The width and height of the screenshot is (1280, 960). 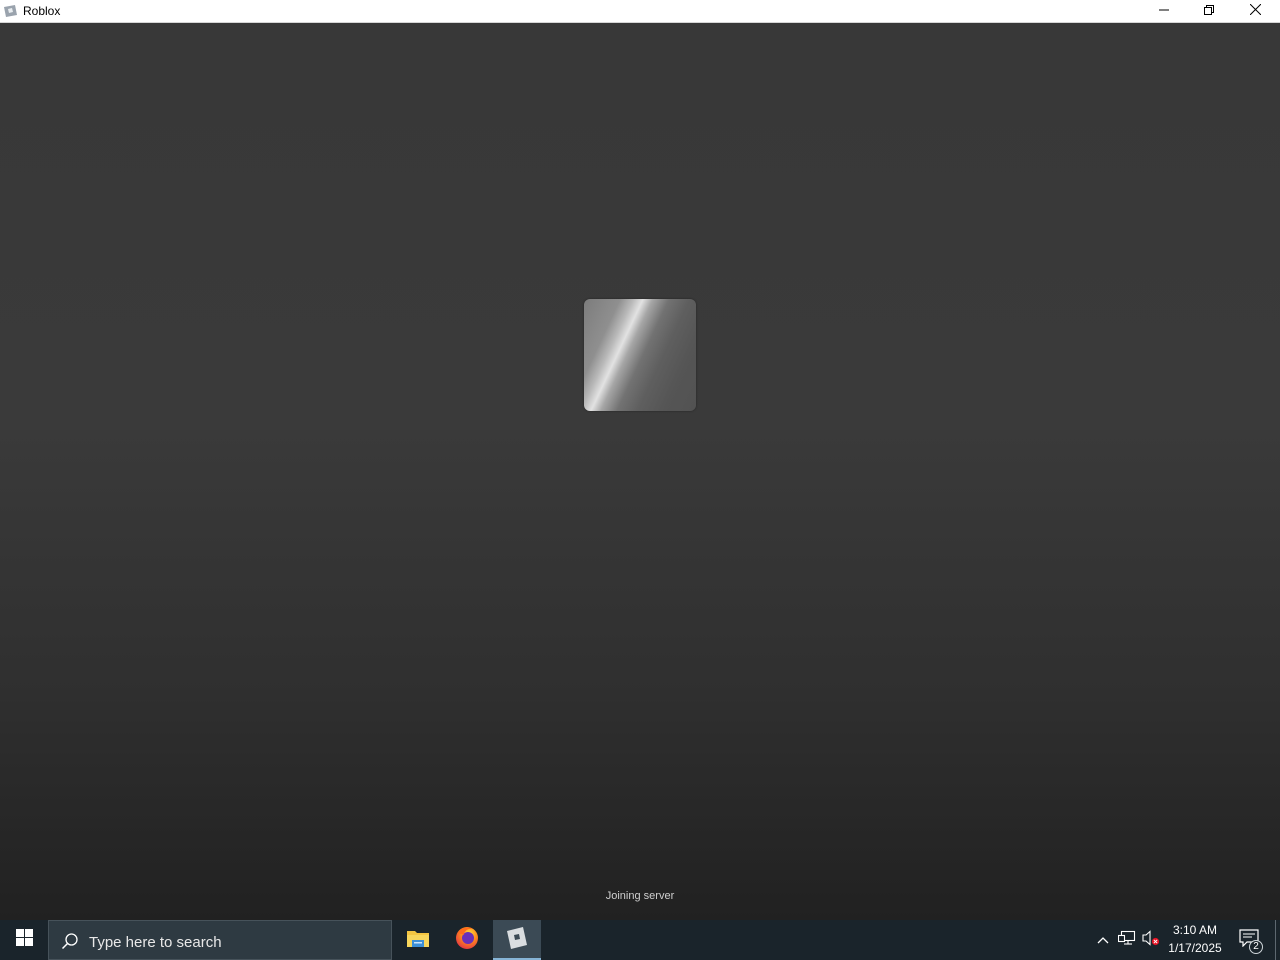 I want to click on start-button, so click(x=24, y=940).